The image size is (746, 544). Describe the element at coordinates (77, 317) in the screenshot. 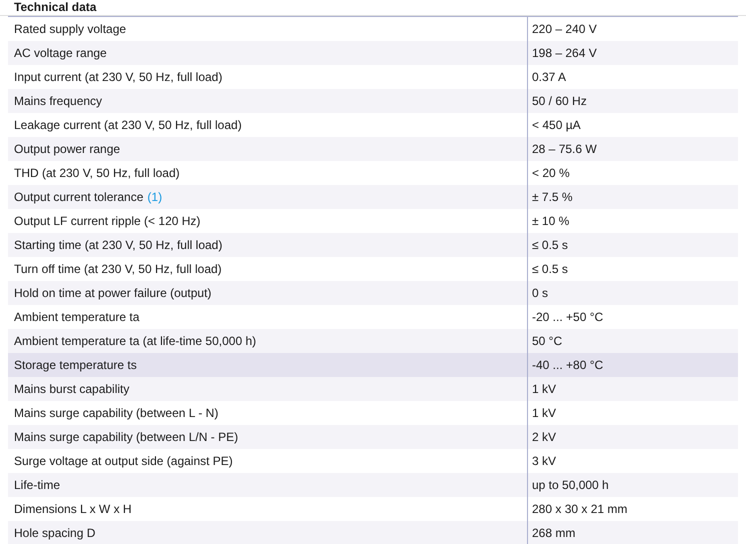

I see `spec-label: Ambient temperature ta` at that location.